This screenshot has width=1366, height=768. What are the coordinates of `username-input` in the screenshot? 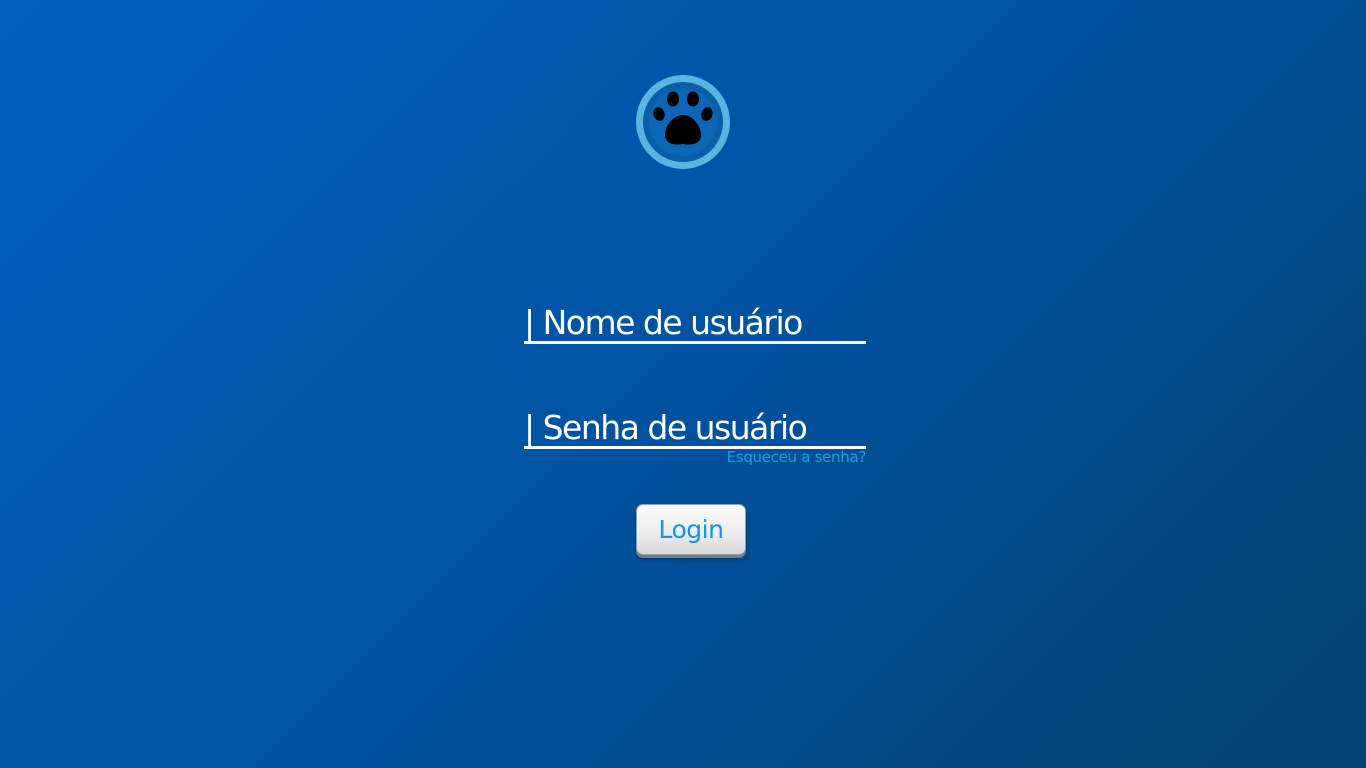 It's located at (695, 322).